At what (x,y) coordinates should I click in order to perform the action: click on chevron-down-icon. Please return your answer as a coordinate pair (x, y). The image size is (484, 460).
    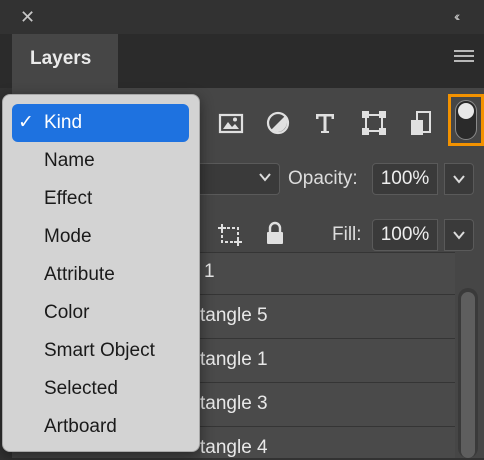
    Looking at the image, I should click on (265, 178).